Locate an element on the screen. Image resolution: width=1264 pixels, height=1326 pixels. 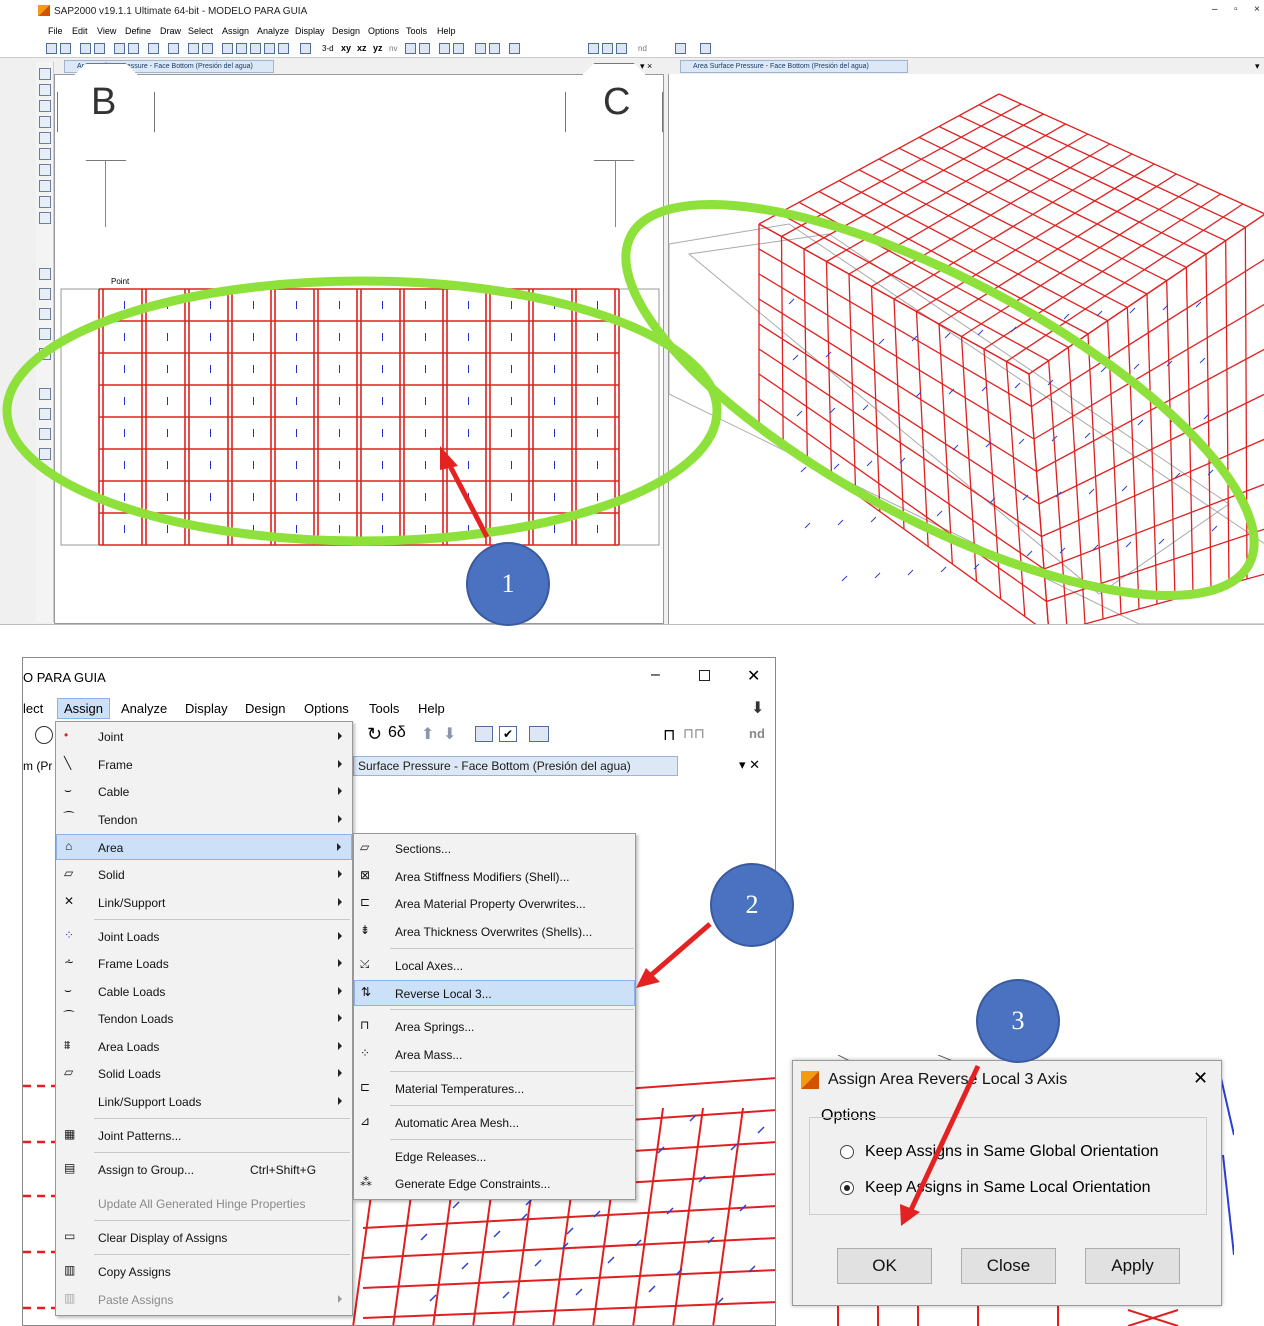
step-marker-1: 1 is located at coordinates (508, 584).